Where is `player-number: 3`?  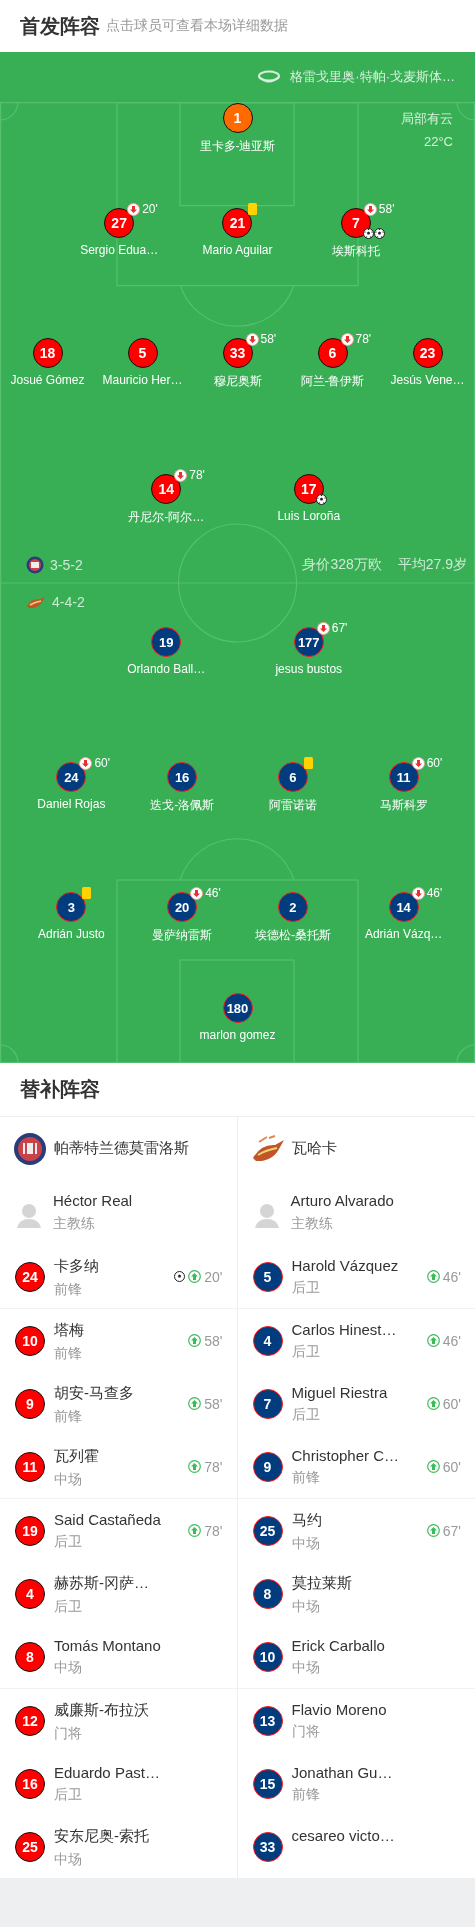 player-number: 3 is located at coordinates (71, 907).